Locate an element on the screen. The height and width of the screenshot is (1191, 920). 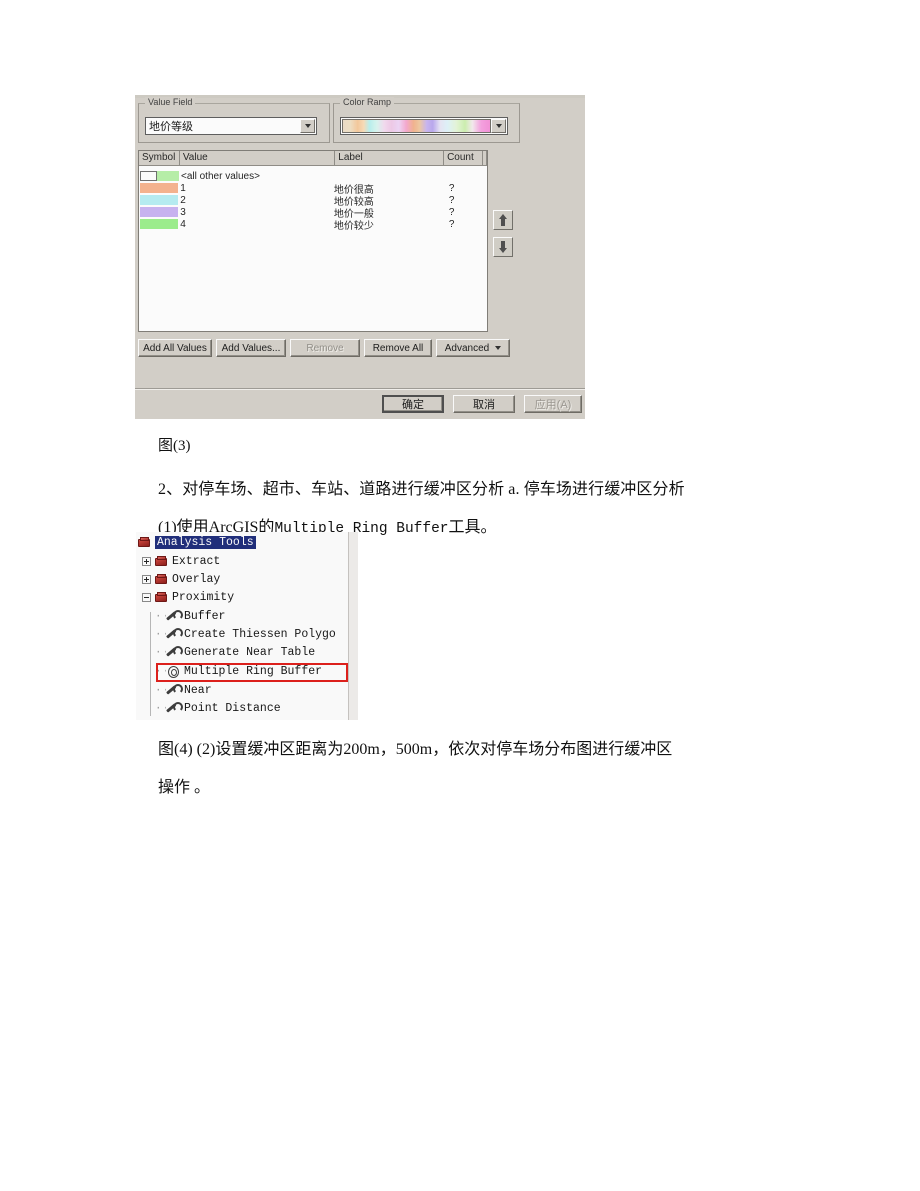
tree-node-label: Create Thiessen Polygo is located at coordinates (260, 634).